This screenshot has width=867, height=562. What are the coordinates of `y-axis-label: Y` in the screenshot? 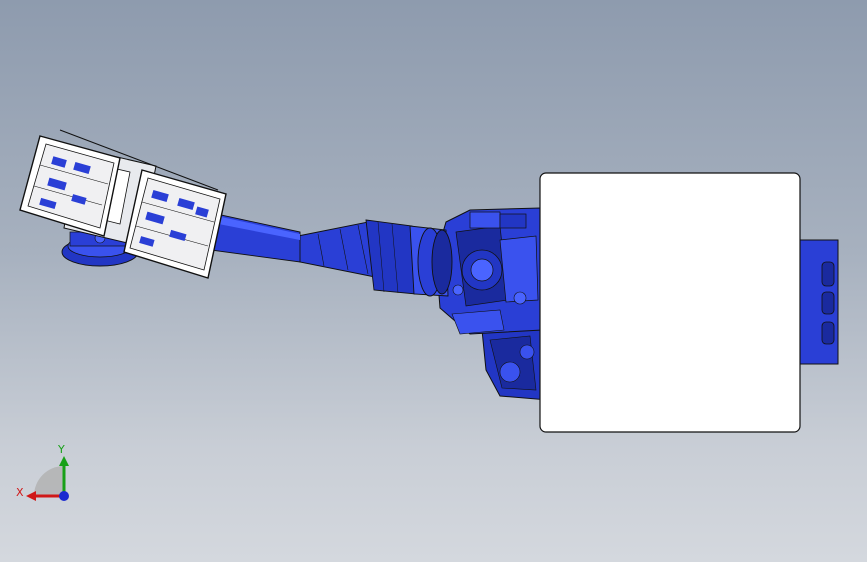 It's located at (61, 449).